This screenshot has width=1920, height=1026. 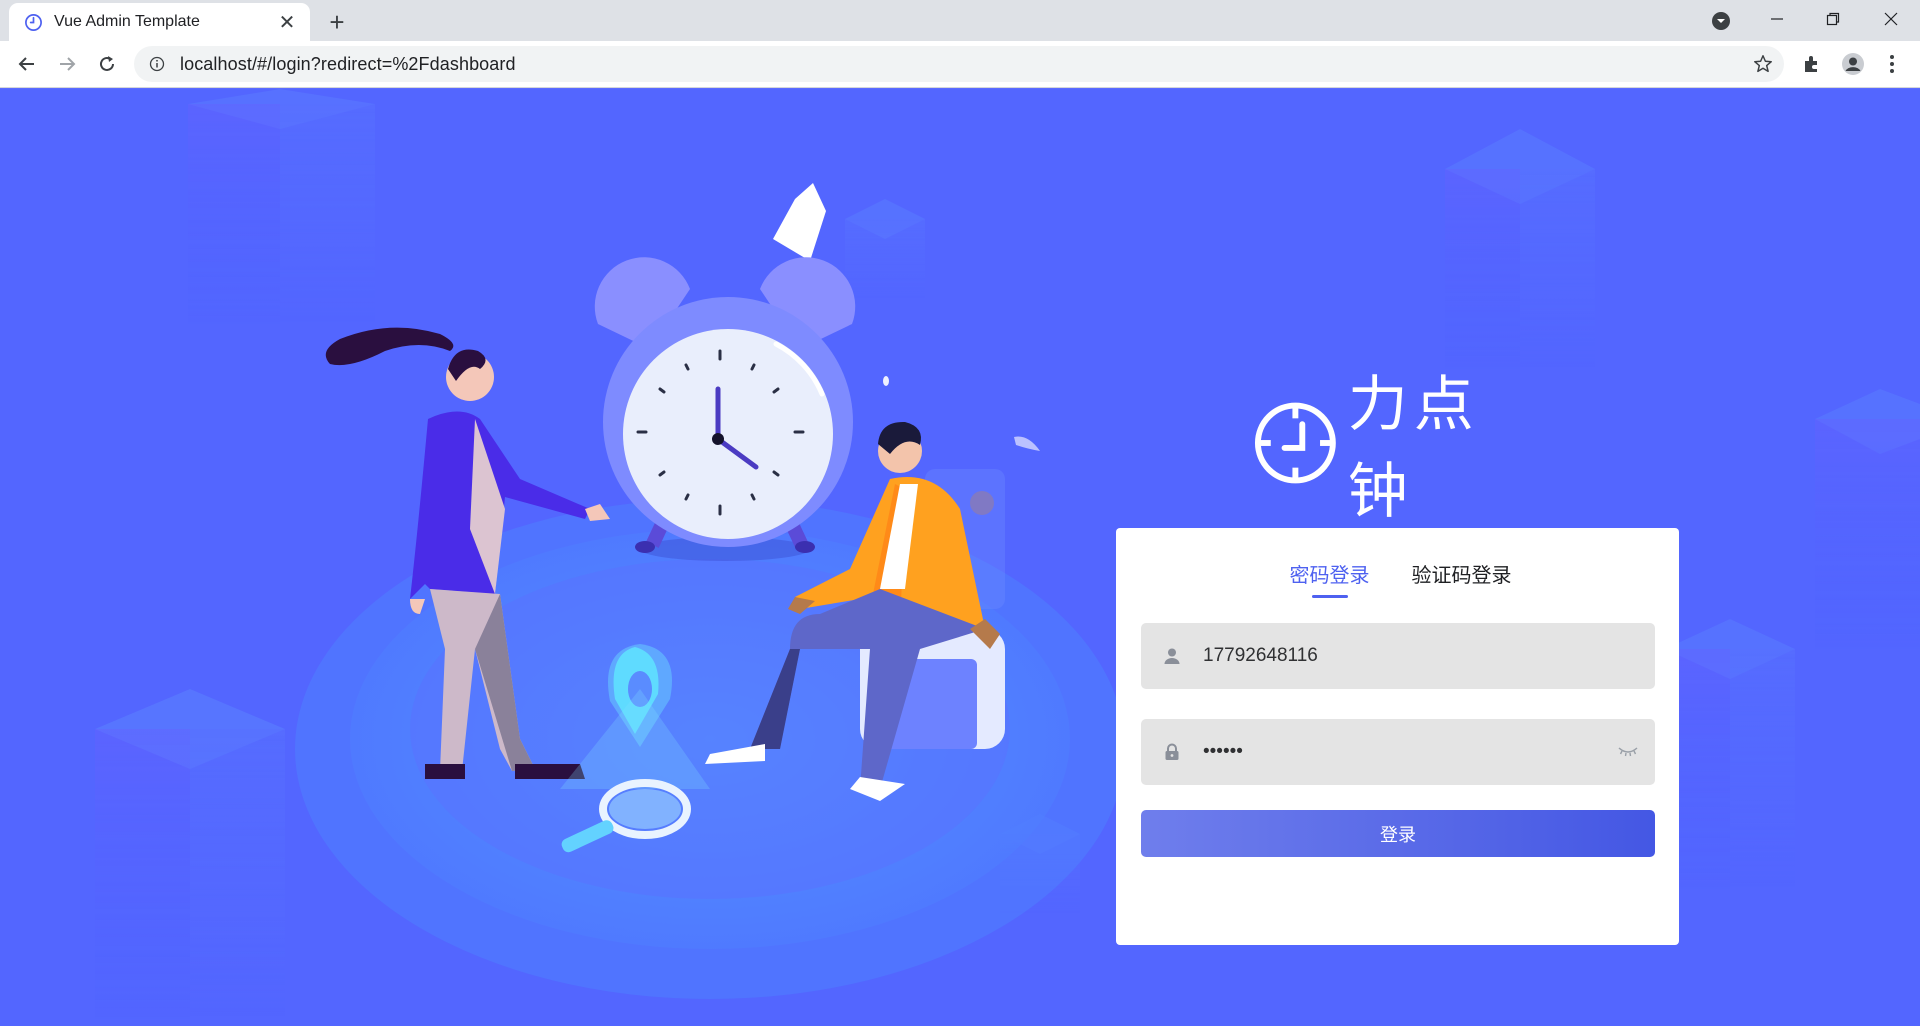 What do you see at coordinates (27, 64) in the screenshot?
I see `back-icon` at bounding box center [27, 64].